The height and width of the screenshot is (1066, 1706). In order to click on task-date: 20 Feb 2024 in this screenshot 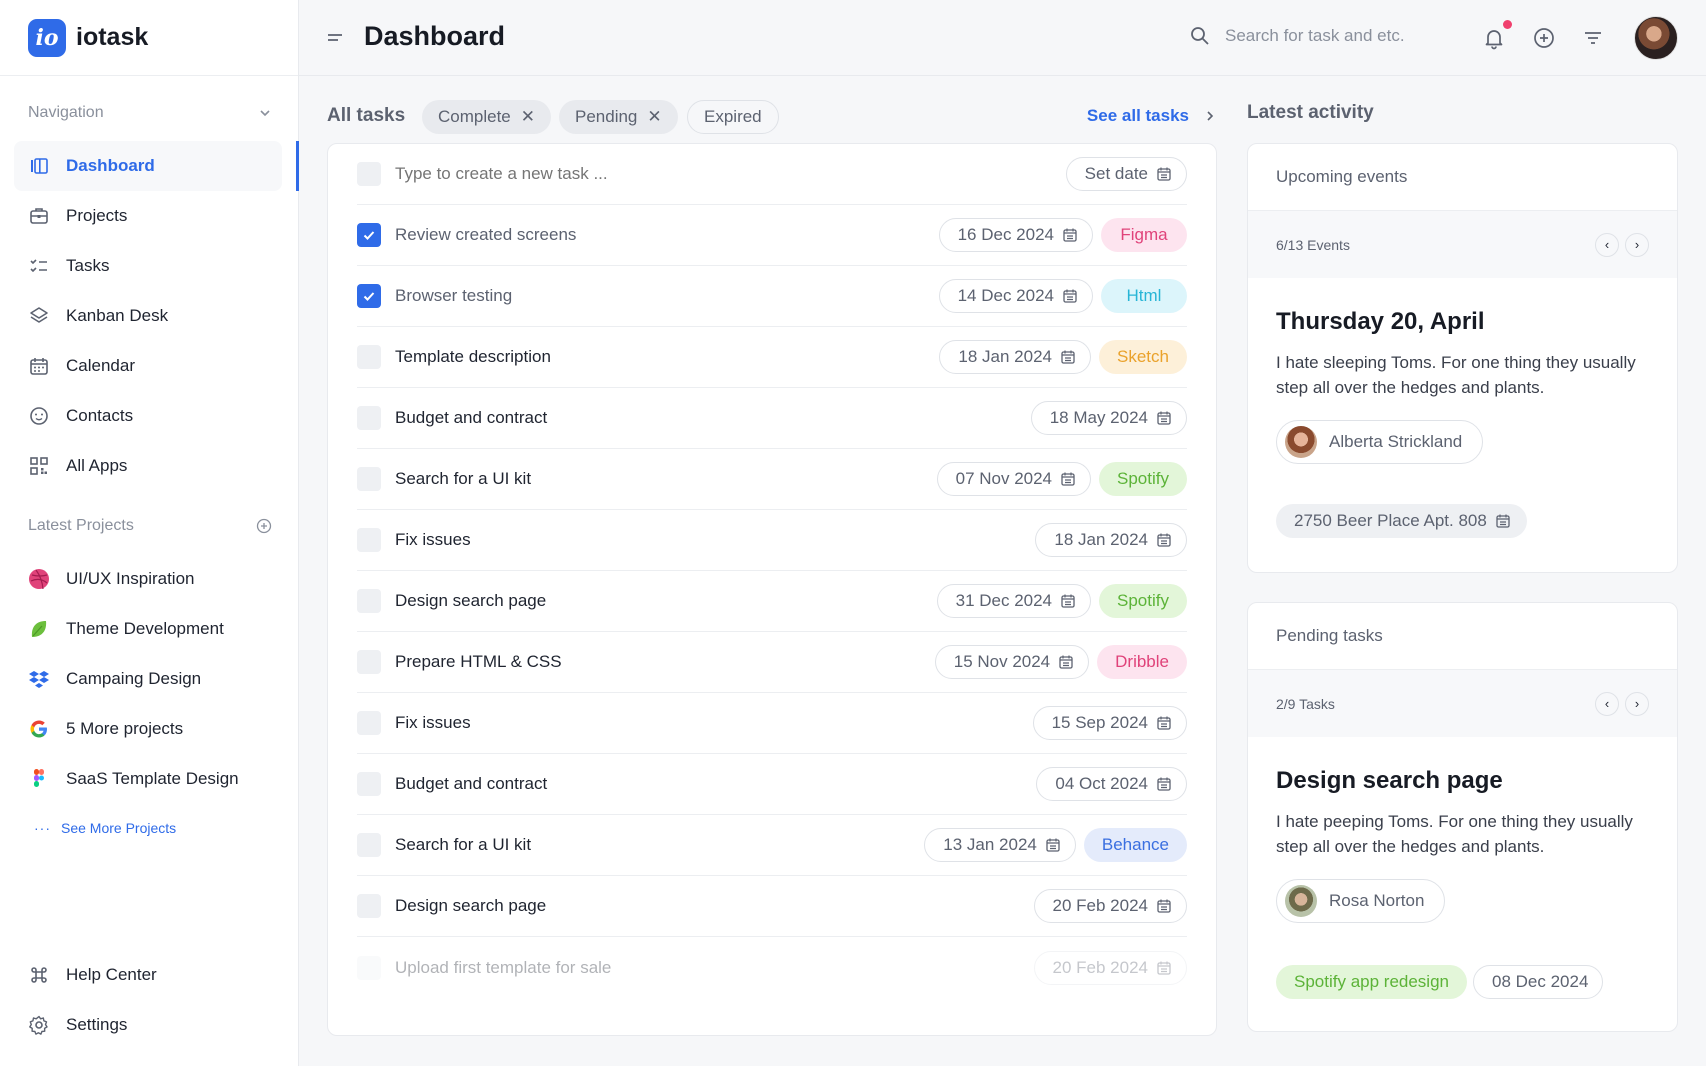, I will do `click(1100, 967)`.